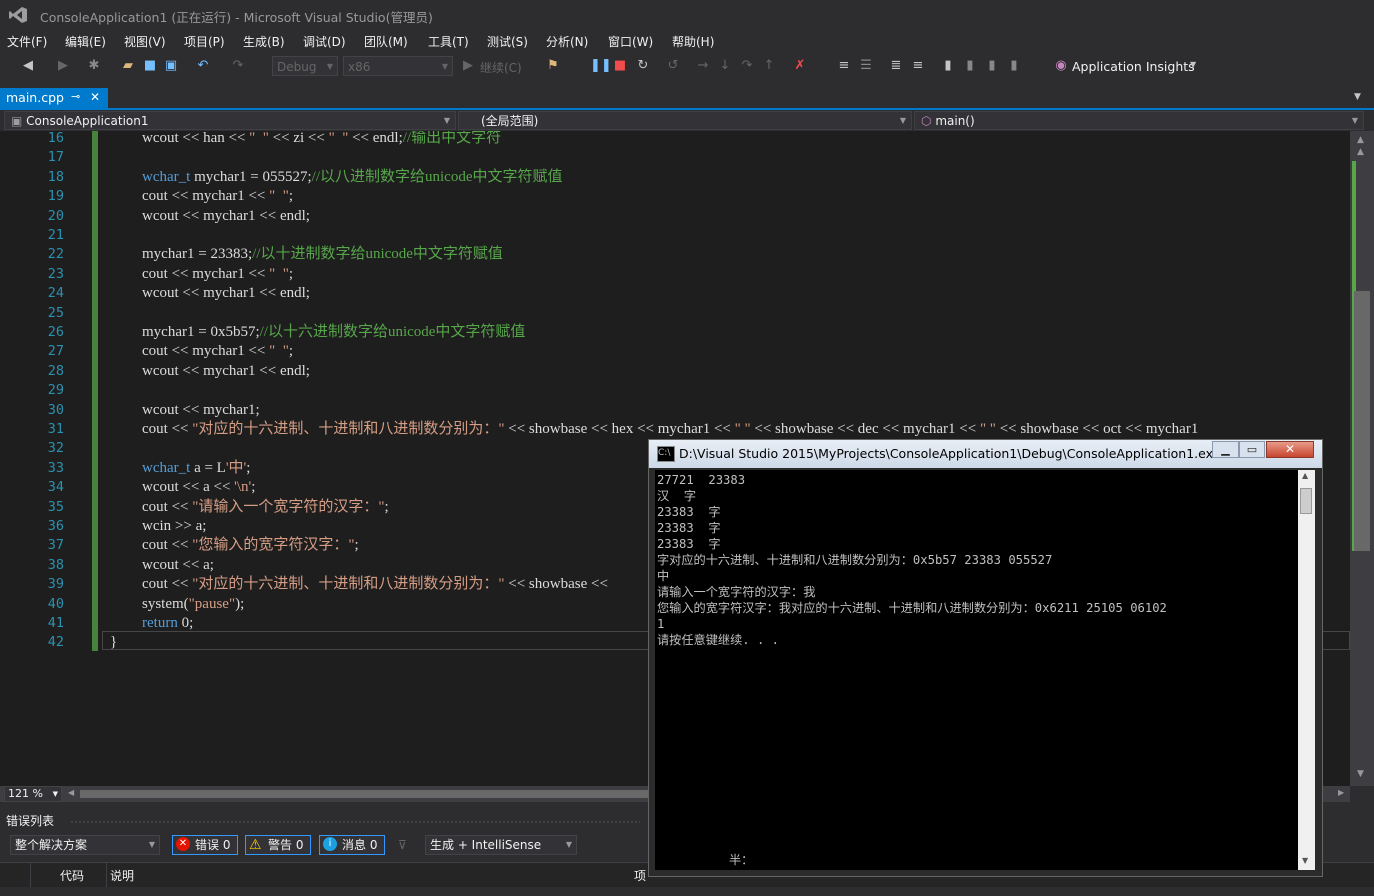  Describe the element at coordinates (666, 454) in the screenshot. I see `console-icon: C:\` at that location.